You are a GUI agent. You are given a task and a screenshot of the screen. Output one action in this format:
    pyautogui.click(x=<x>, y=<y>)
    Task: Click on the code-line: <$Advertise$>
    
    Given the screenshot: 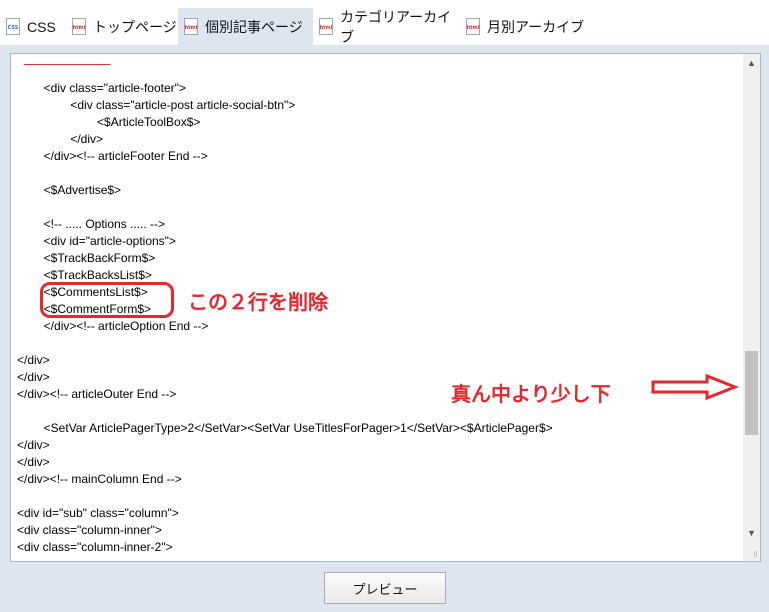 What is the action you would take?
    pyautogui.click(x=69, y=190)
    